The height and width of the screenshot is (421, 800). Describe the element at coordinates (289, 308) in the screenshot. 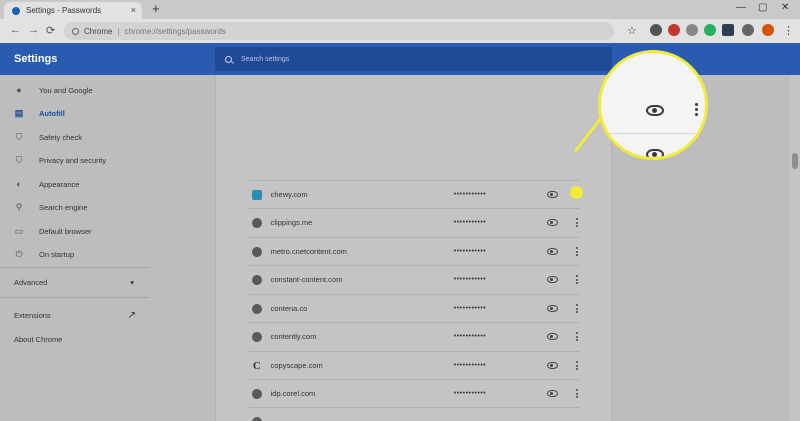

I see `site-name: contena.co` at that location.